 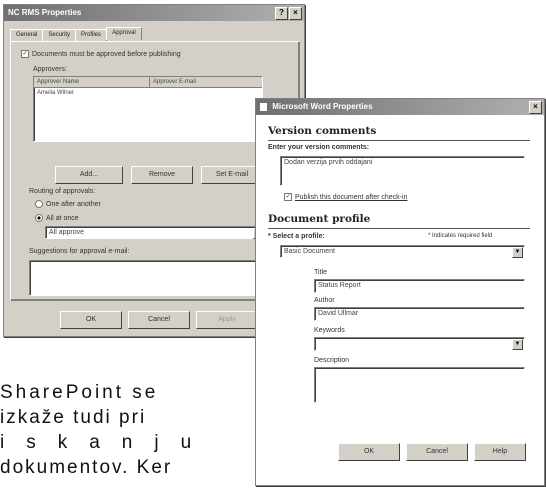 I want to click on article-line: dokumentov. Ker, so click(x=86, y=467).